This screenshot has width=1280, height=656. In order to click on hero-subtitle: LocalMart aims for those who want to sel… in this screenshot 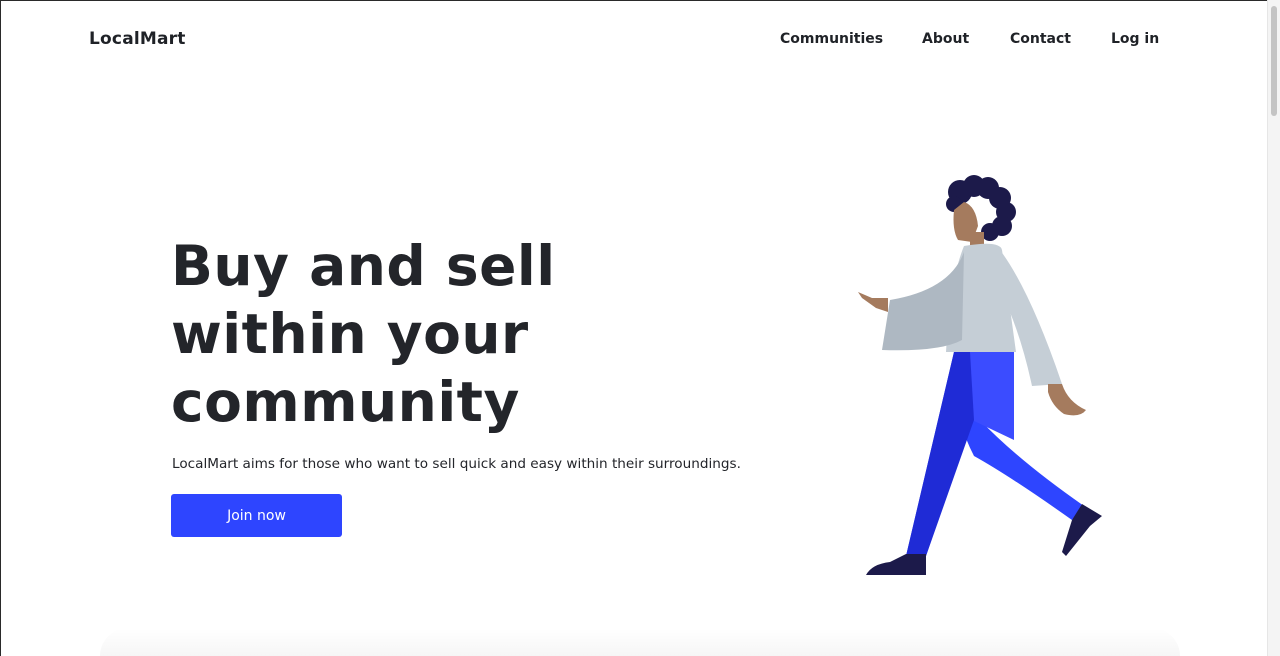, I will do `click(456, 464)`.